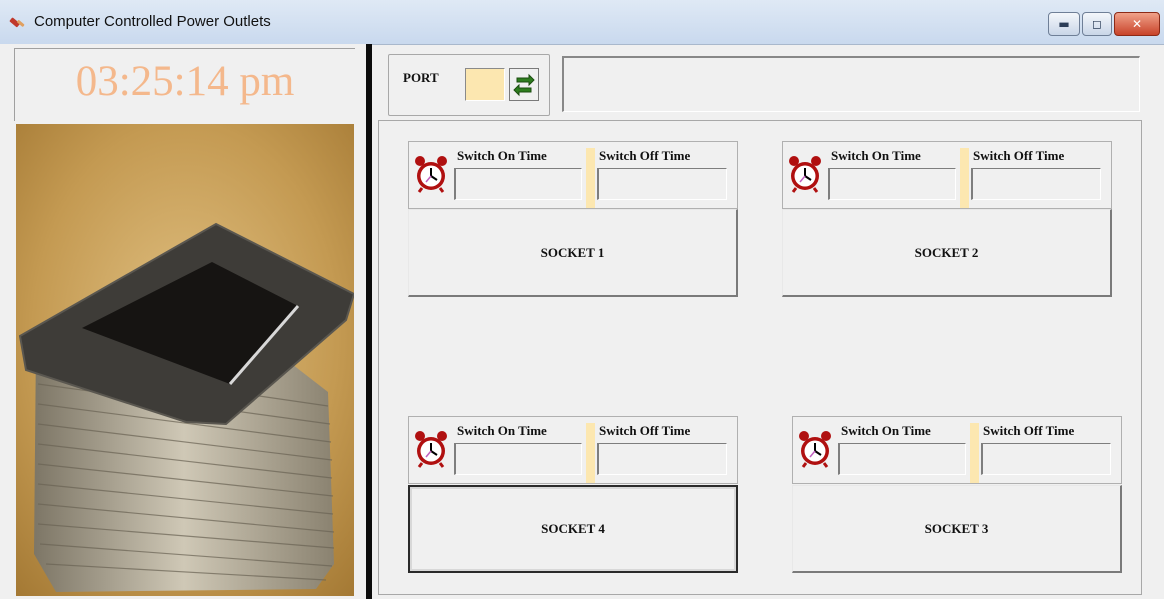 The image size is (1164, 599). What do you see at coordinates (573, 253) in the screenshot?
I see `socket-1-button: SOCKET 1` at bounding box center [573, 253].